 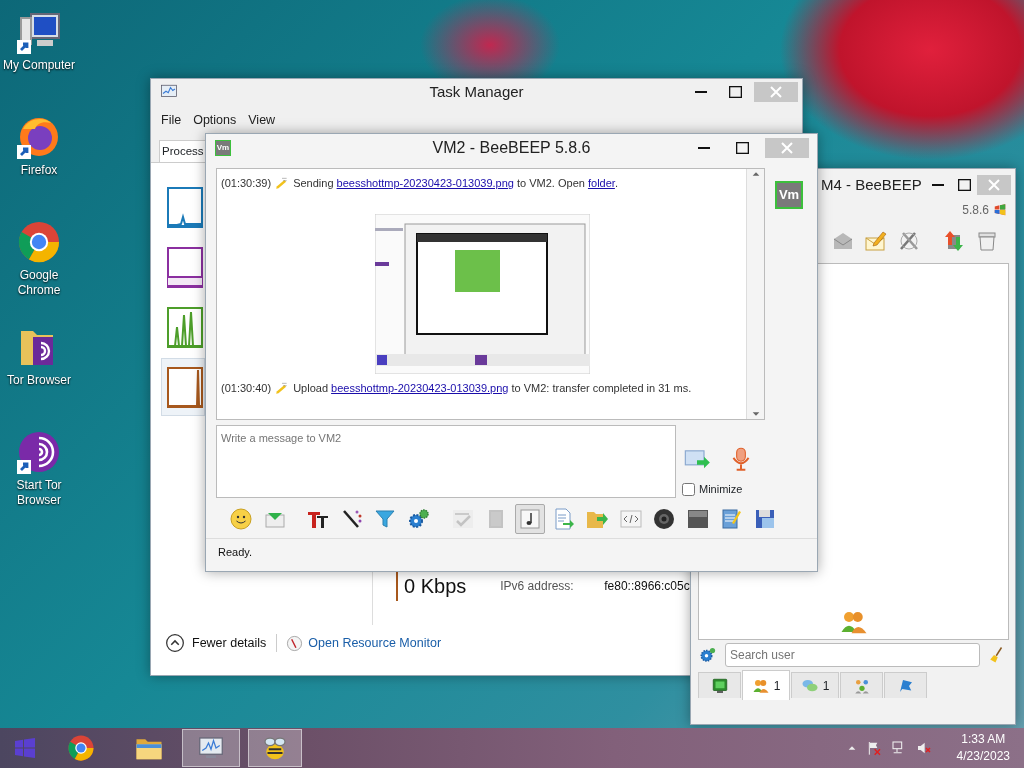 I want to click on status-text: Ready., so click(x=511, y=551).